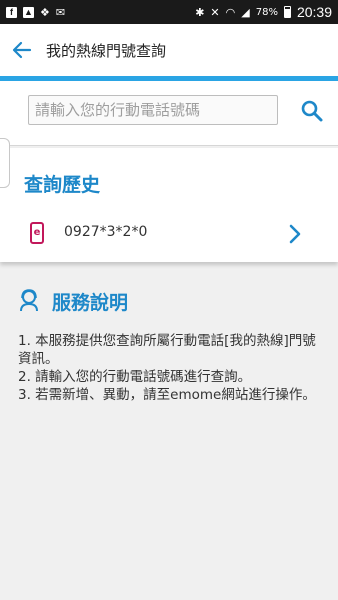 The height and width of the screenshot is (600, 338). I want to click on service-agent-icon, so click(29, 300).